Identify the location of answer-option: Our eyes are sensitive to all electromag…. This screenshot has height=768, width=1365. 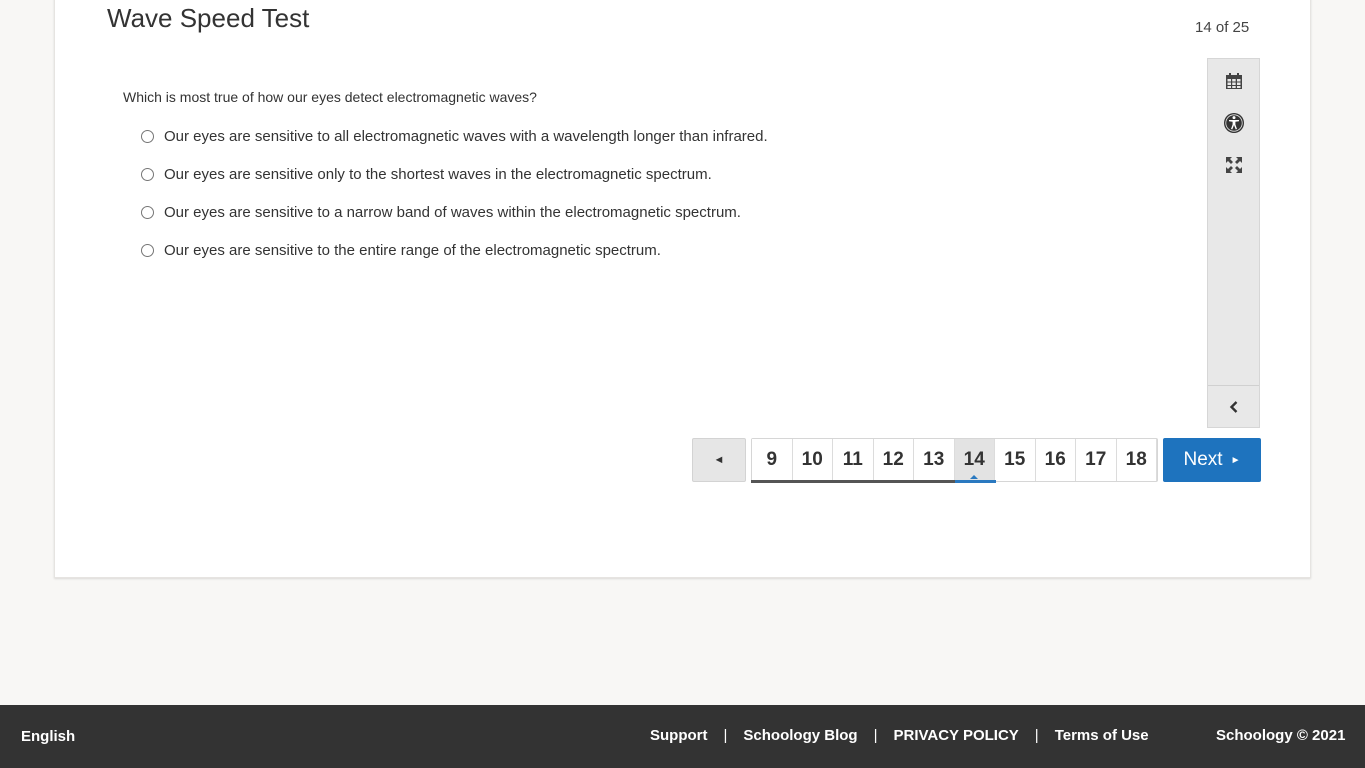
(454, 136).